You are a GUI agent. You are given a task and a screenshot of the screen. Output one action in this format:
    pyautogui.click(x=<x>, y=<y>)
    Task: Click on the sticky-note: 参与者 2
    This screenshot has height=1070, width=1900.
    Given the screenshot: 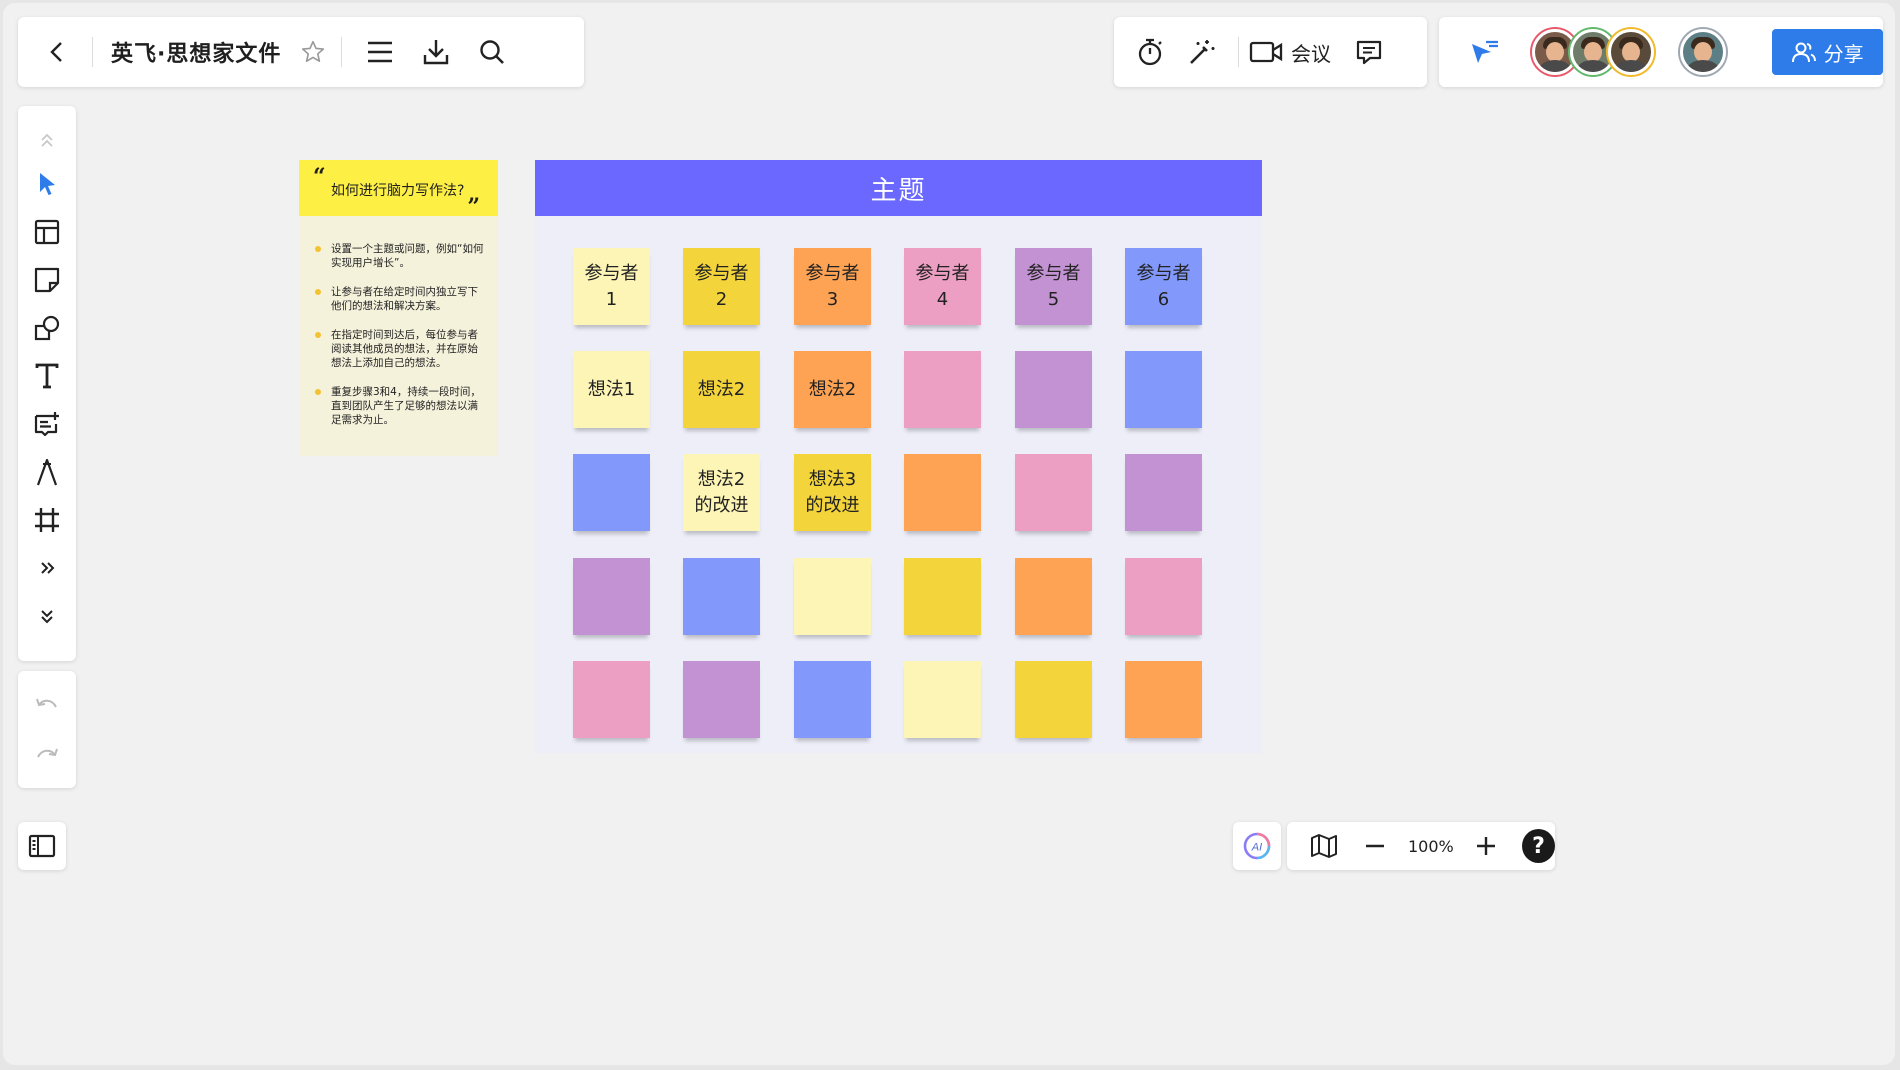 What is the action you would take?
    pyautogui.click(x=721, y=286)
    